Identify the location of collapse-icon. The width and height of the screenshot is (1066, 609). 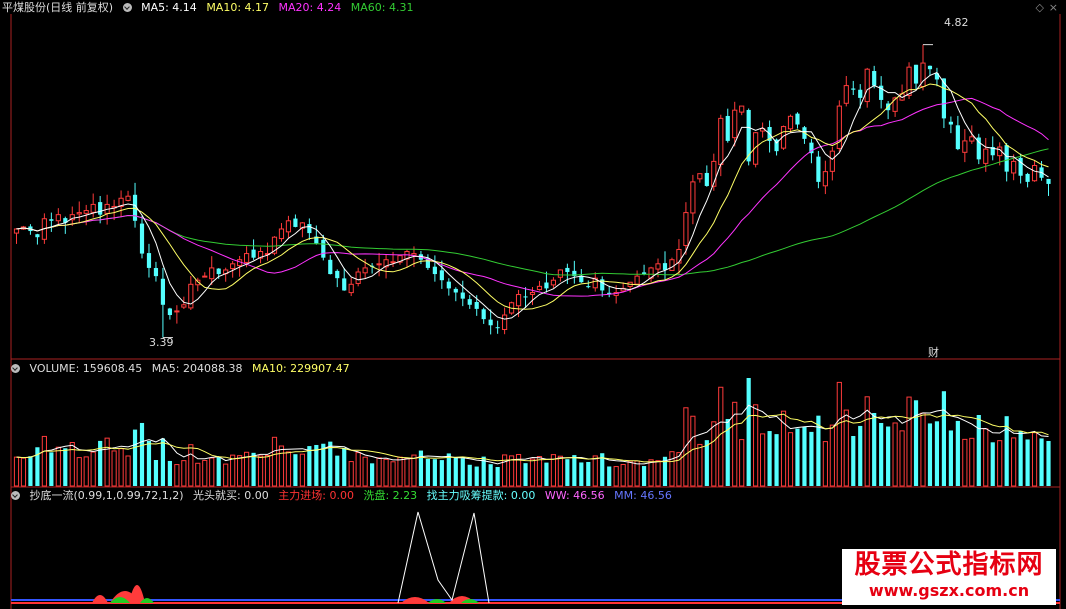
(127, 7).